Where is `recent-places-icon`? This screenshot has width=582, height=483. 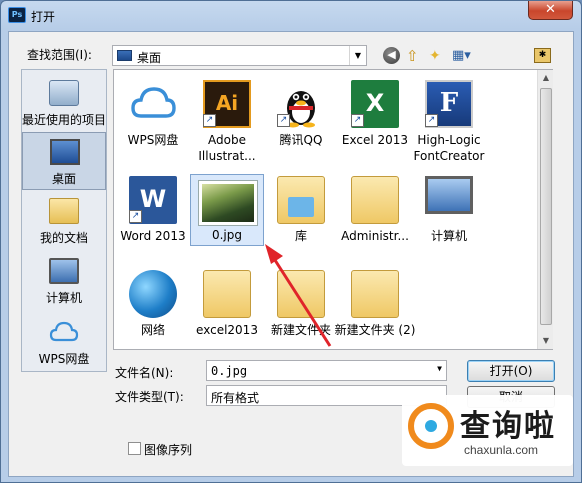 recent-places-icon is located at coordinates (64, 93).